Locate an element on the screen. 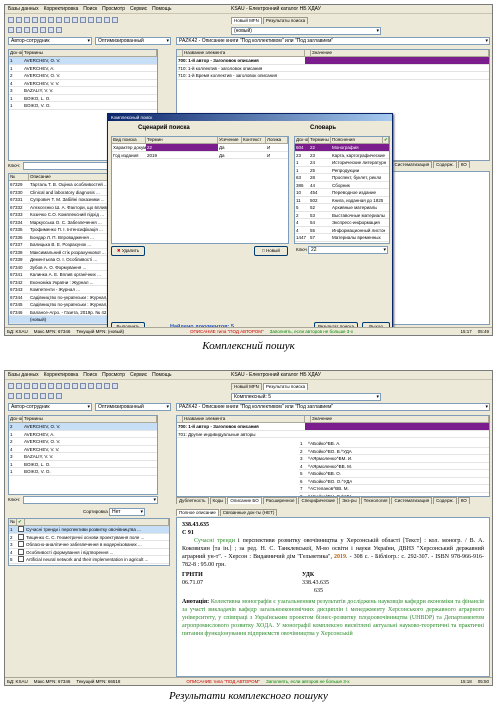 The image size is (497, 718). dialog-dictionary-row: 11 502 Книга, изданная до 1825 is located at coordinates (342, 200).